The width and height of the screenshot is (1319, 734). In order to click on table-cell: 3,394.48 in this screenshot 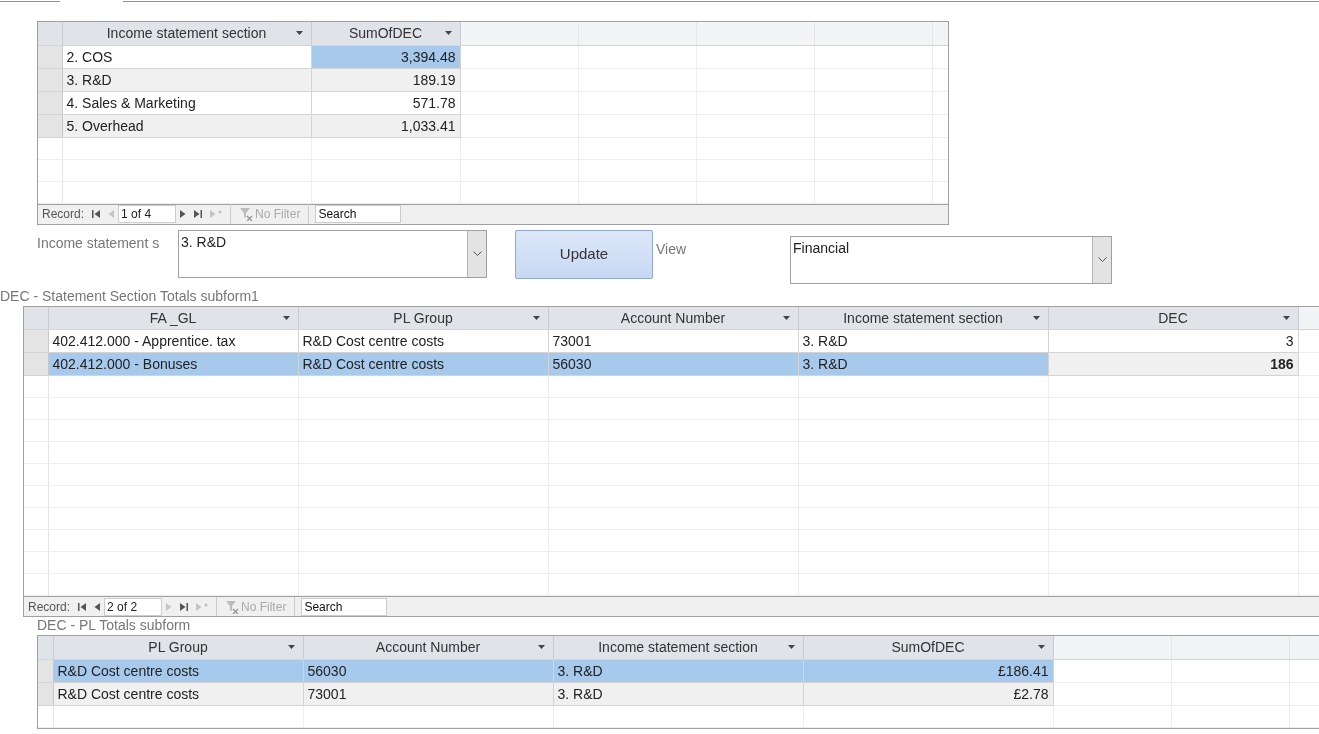, I will do `click(385, 56)`.